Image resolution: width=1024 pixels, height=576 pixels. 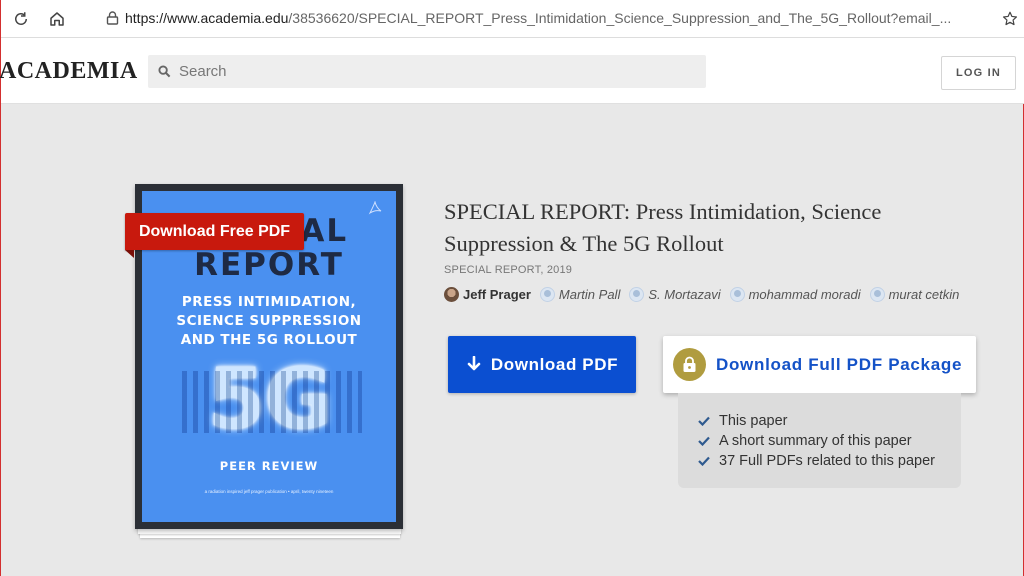 What do you see at coordinates (924, 294) in the screenshot?
I see `author-name: murat cetkin` at bounding box center [924, 294].